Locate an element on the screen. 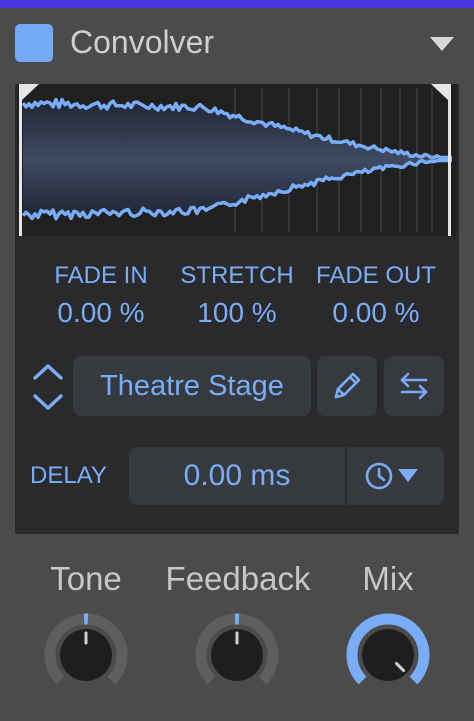 The height and width of the screenshot is (721, 474). device-color-swatch is located at coordinates (34, 43).